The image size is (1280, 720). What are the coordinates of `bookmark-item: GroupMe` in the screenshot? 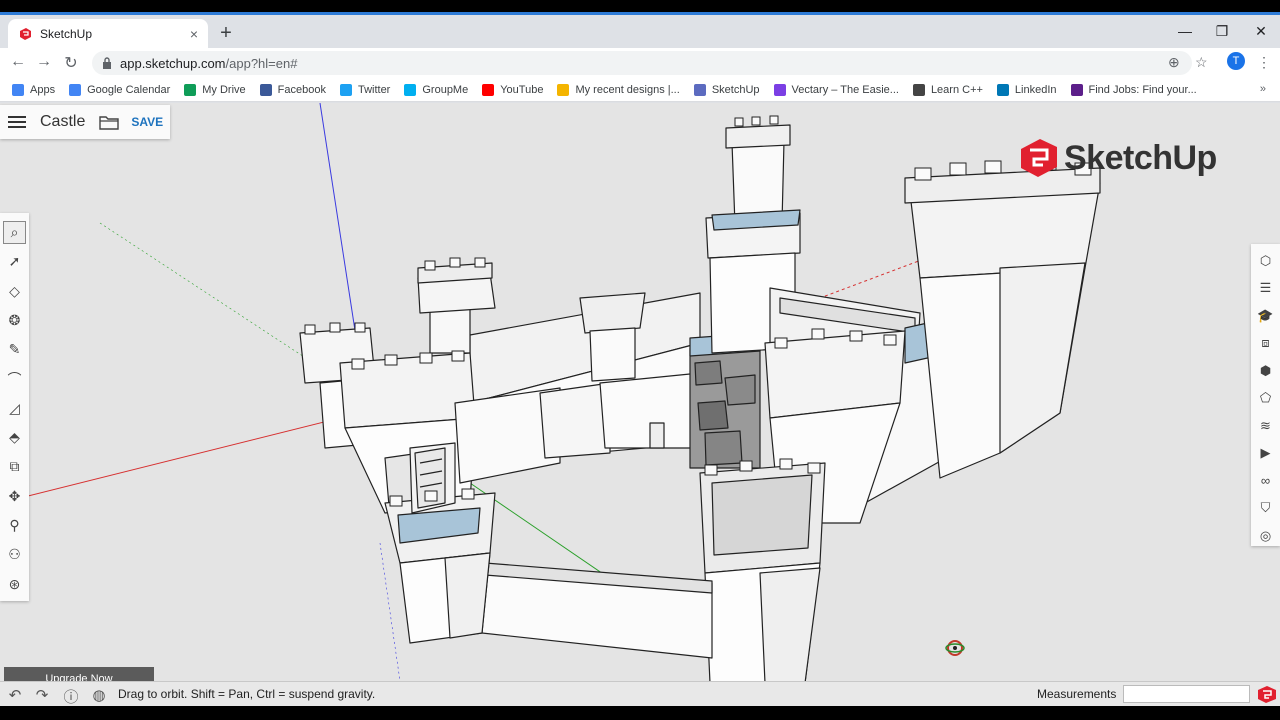 It's located at (436, 89).